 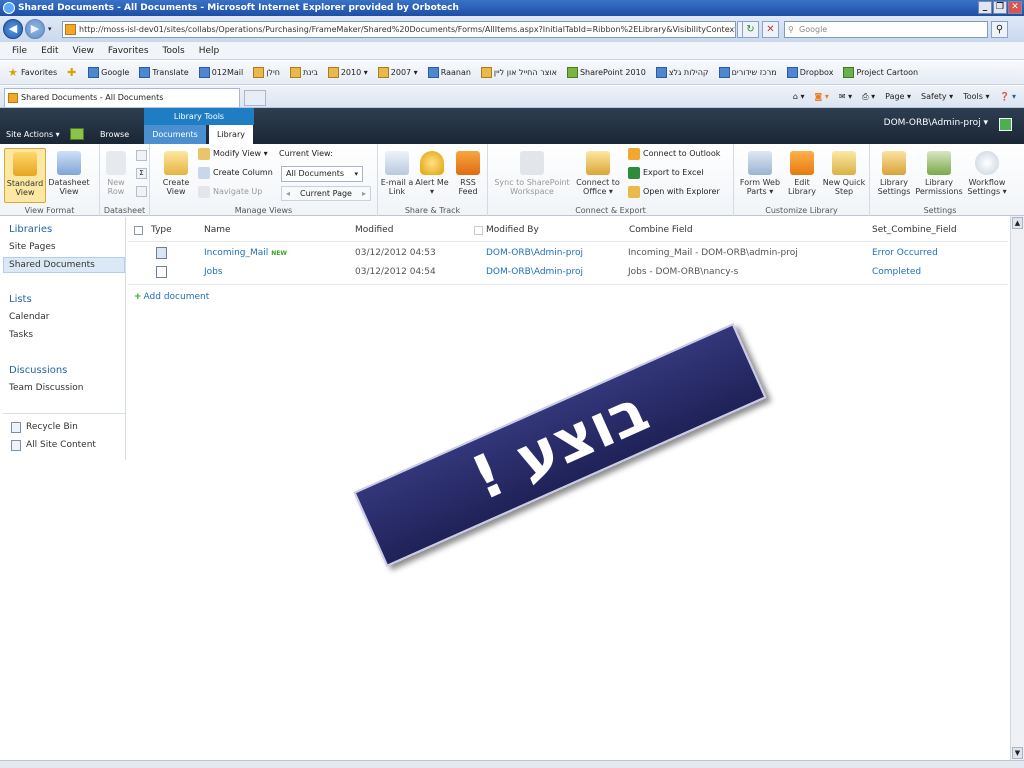 What do you see at coordinates (138, 230) in the screenshot?
I see `select-all-checkbox` at bounding box center [138, 230].